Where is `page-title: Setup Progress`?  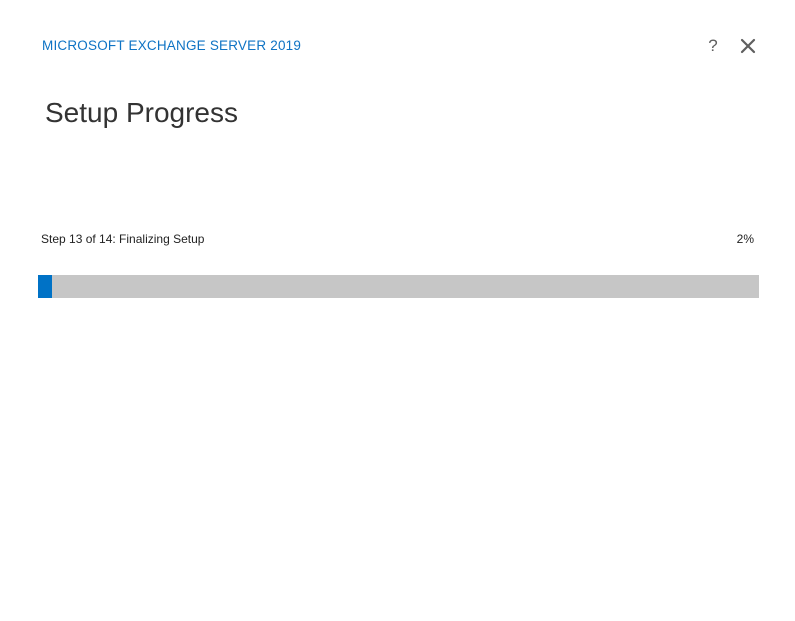
page-title: Setup Progress is located at coordinates (141, 112).